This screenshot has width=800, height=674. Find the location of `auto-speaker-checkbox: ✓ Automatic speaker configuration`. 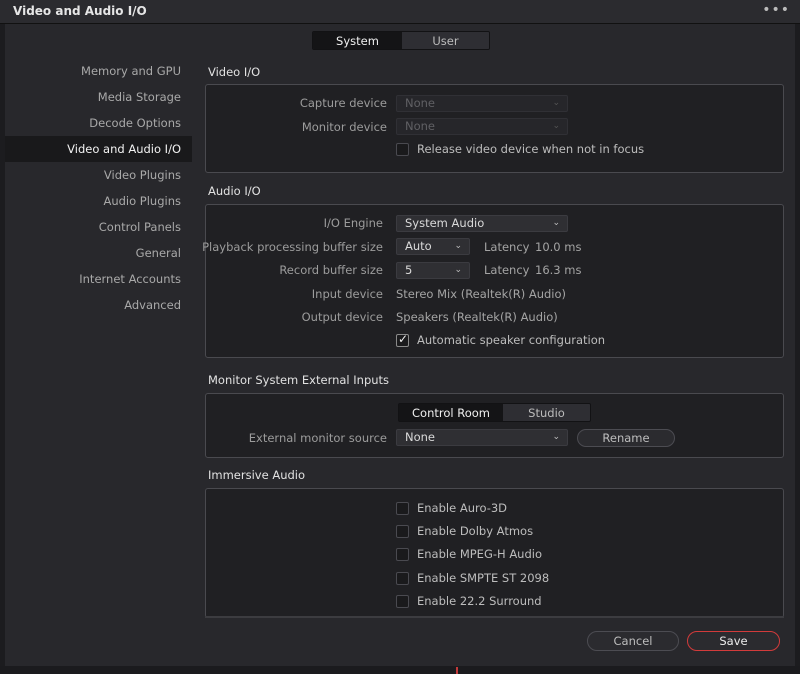

auto-speaker-checkbox: ✓ Automatic speaker configuration is located at coordinates (501, 339).